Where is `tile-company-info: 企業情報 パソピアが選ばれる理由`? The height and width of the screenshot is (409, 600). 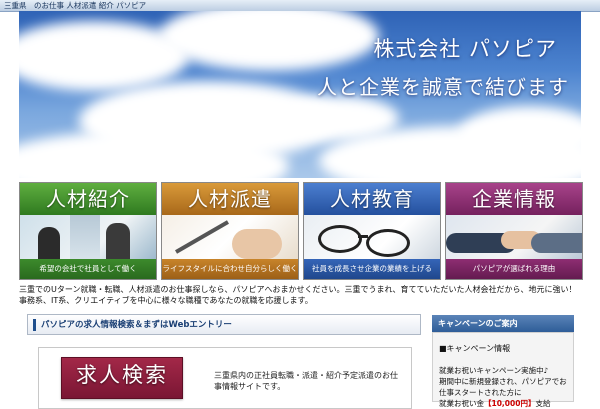
tile-company-info: 企業情報 パソピアが選ばれる理由 is located at coordinates (514, 231).